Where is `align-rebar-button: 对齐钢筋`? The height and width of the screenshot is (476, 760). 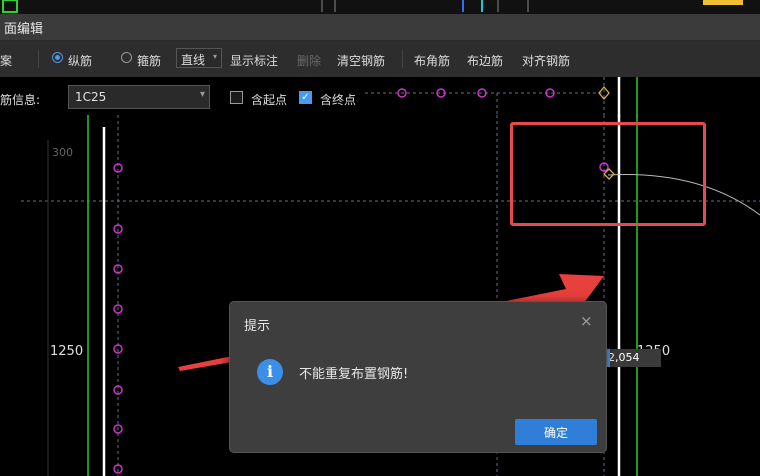
align-rebar-button: 对齐钢筋 is located at coordinates (546, 60).